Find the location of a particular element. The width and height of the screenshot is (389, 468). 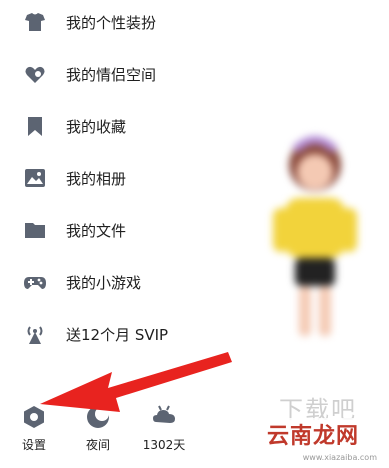

photo-icon is located at coordinates (35, 178).